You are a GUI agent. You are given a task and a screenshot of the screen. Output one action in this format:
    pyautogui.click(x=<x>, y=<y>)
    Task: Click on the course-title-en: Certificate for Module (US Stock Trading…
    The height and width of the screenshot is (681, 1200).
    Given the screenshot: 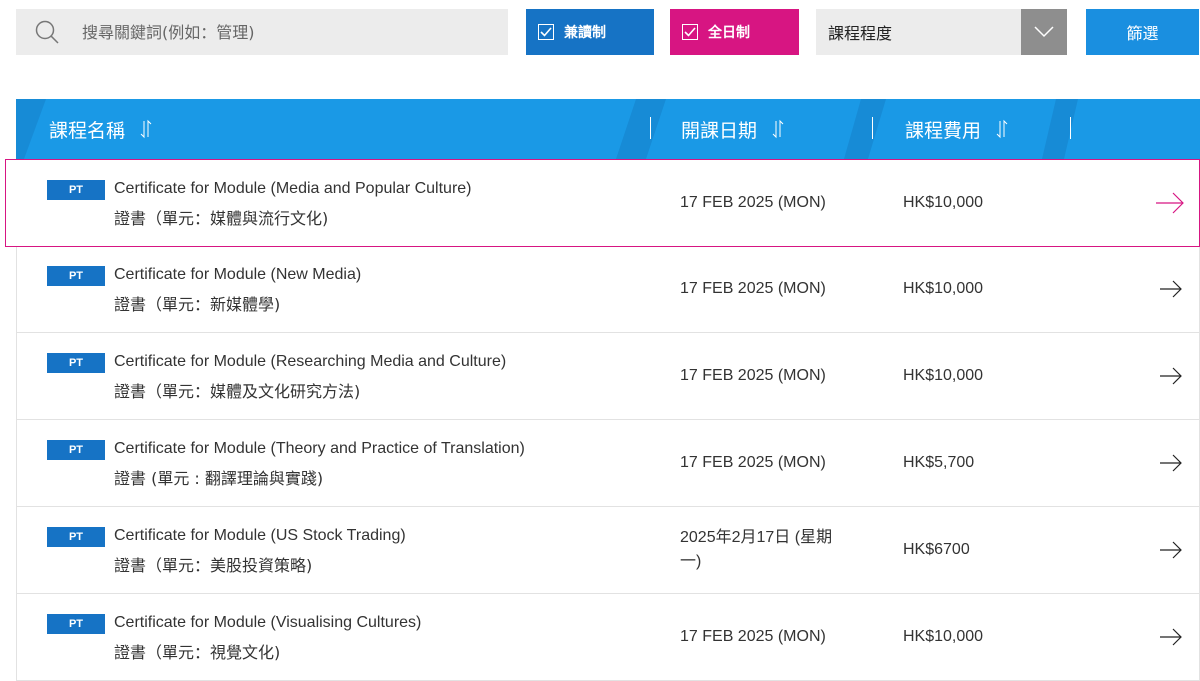 What is the action you would take?
    pyautogui.click(x=260, y=536)
    